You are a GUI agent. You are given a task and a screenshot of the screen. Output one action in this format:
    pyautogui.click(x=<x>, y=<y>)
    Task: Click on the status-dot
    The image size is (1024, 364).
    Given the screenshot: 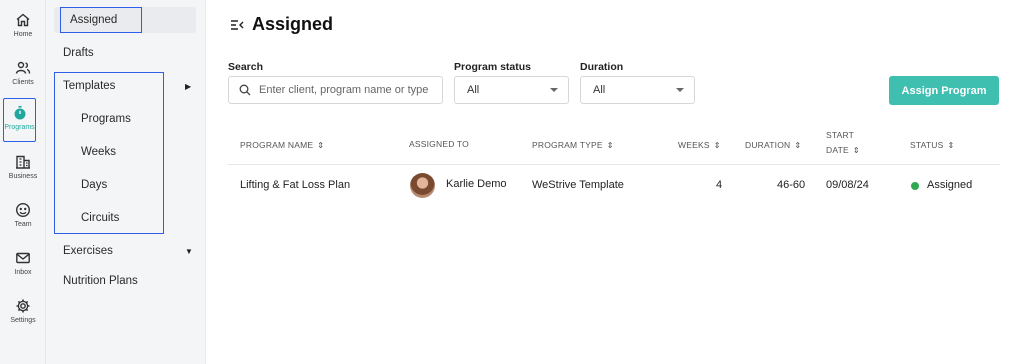 What is the action you would take?
    pyautogui.click(x=915, y=186)
    